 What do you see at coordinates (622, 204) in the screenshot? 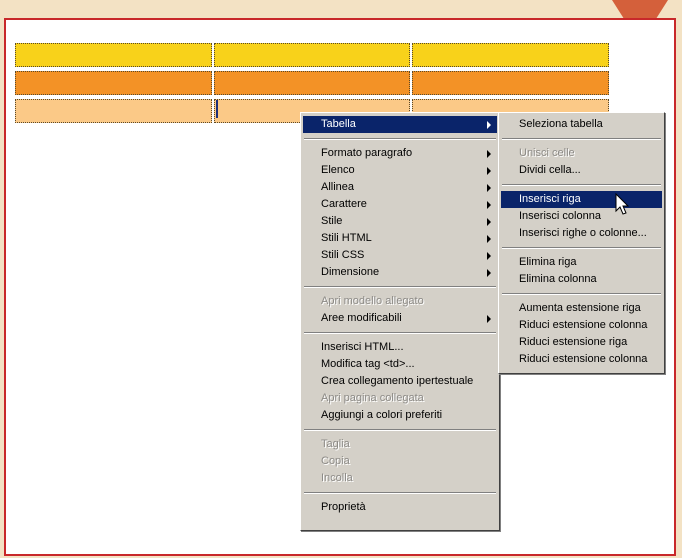
I see `mouse-pointer-icon` at bounding box center [622, 204].